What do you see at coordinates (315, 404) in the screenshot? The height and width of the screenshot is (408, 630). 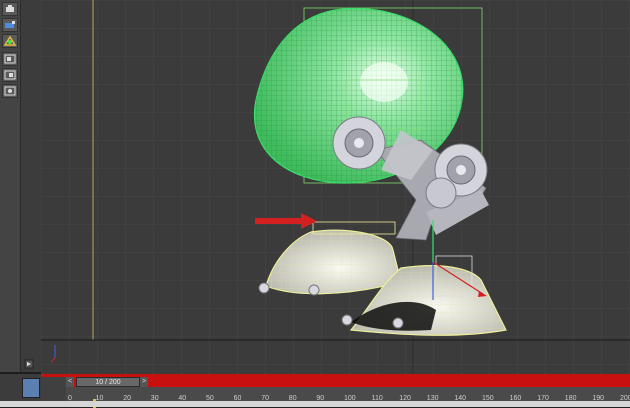 I see `status-bar` at bounding box center [315, 404].